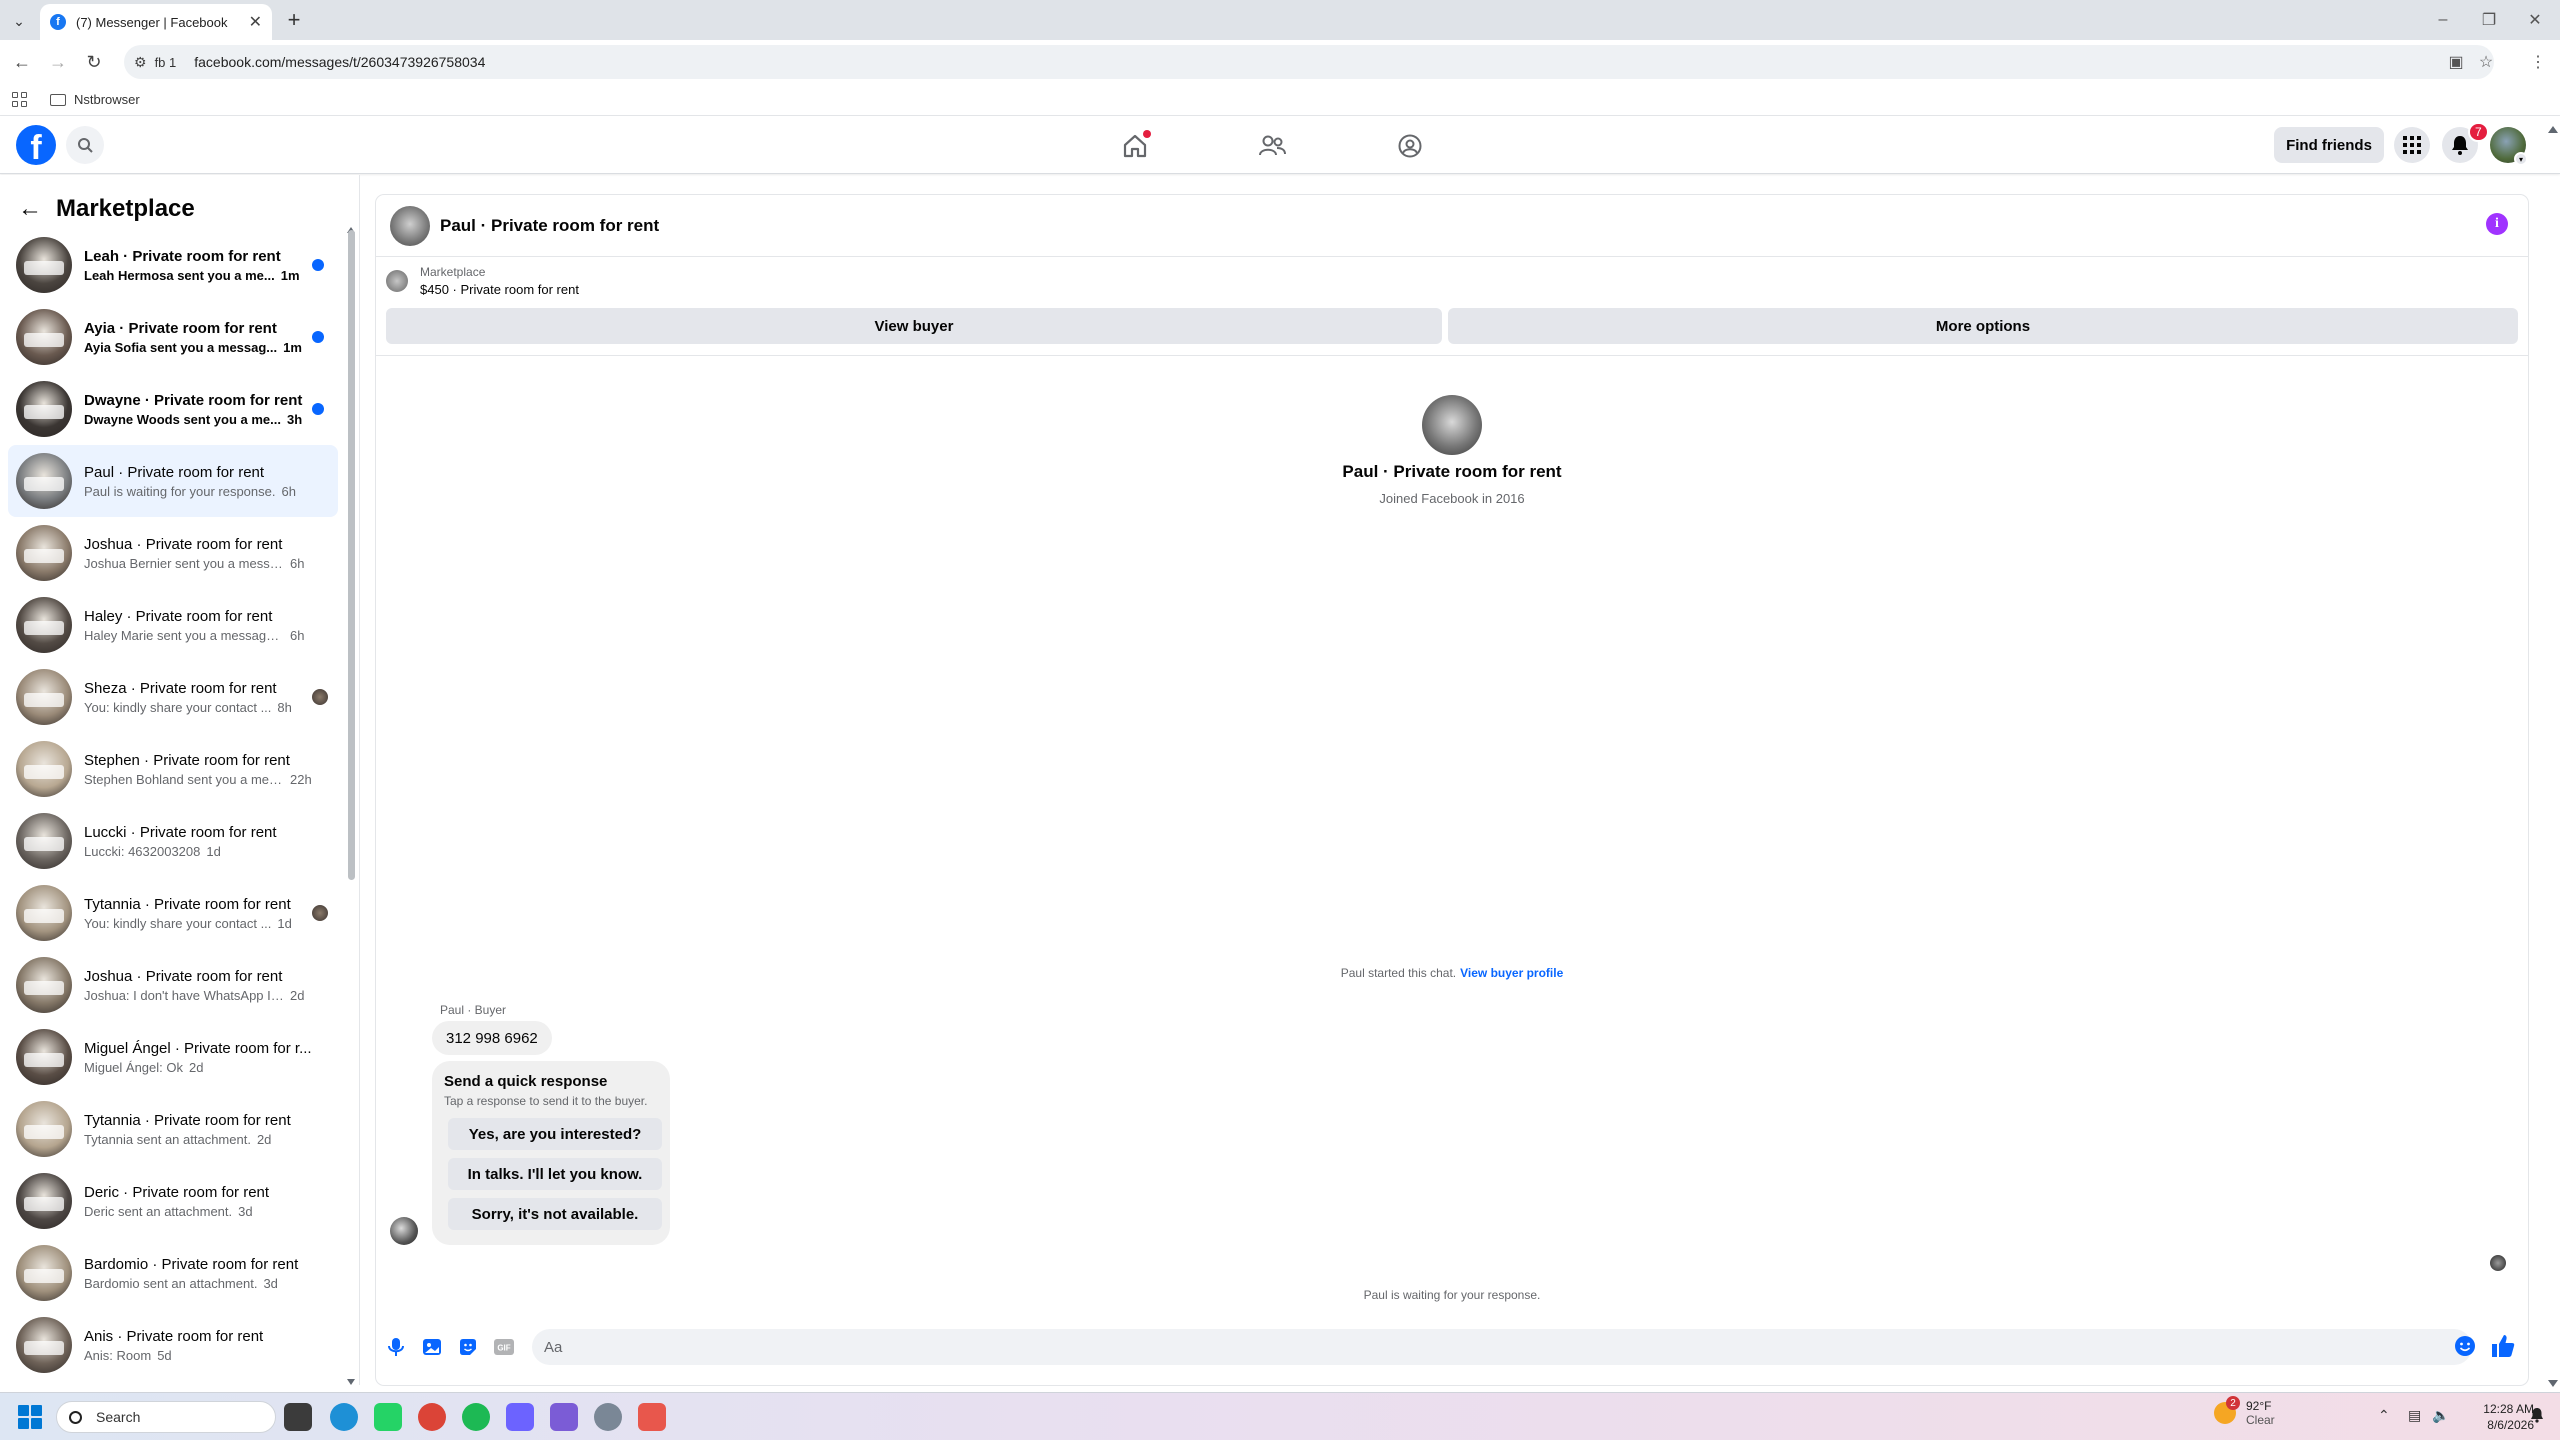 This screenshot has width=2560, height=1440. I want to click on chat-title: Paul · Private room for rent, so click(549, 226).